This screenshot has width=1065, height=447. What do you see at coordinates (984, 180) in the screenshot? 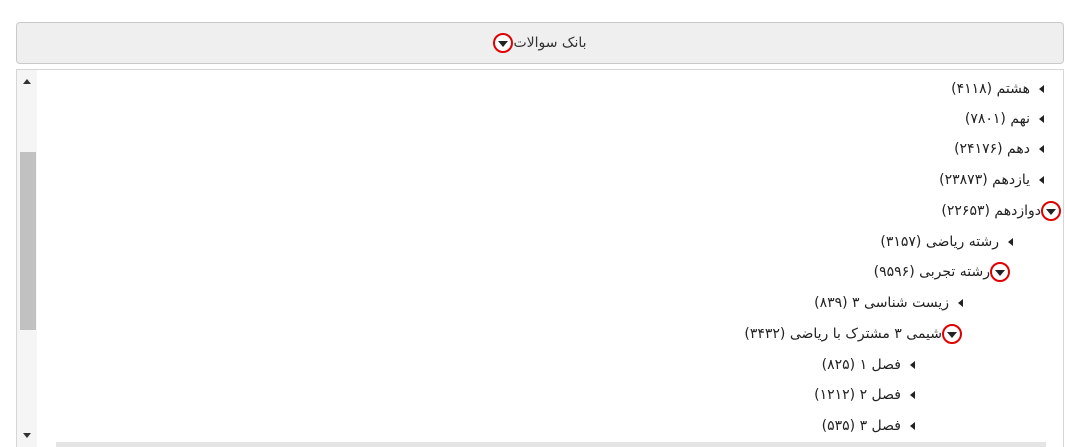
I see `tree-item-label: یازدهم (۲۳۸۷۳)` at bounding box center [984, 180].